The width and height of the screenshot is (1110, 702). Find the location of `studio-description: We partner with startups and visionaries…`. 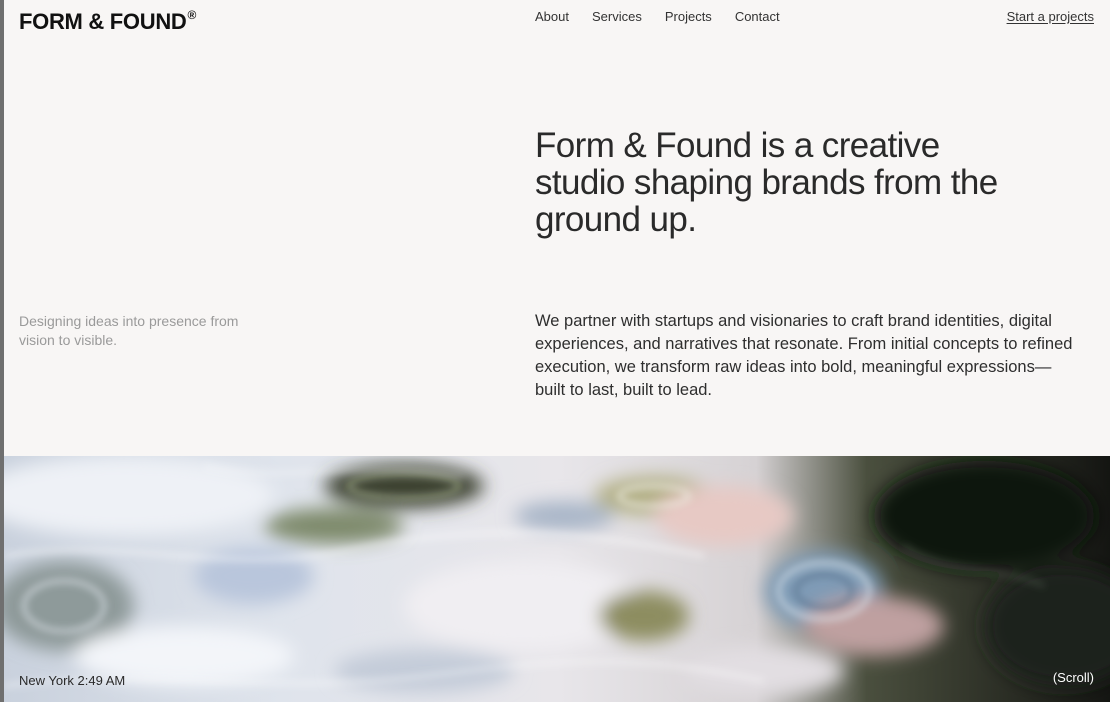

studio-description: We partner with startups and visionaries… is located at coordinates (804, 355).